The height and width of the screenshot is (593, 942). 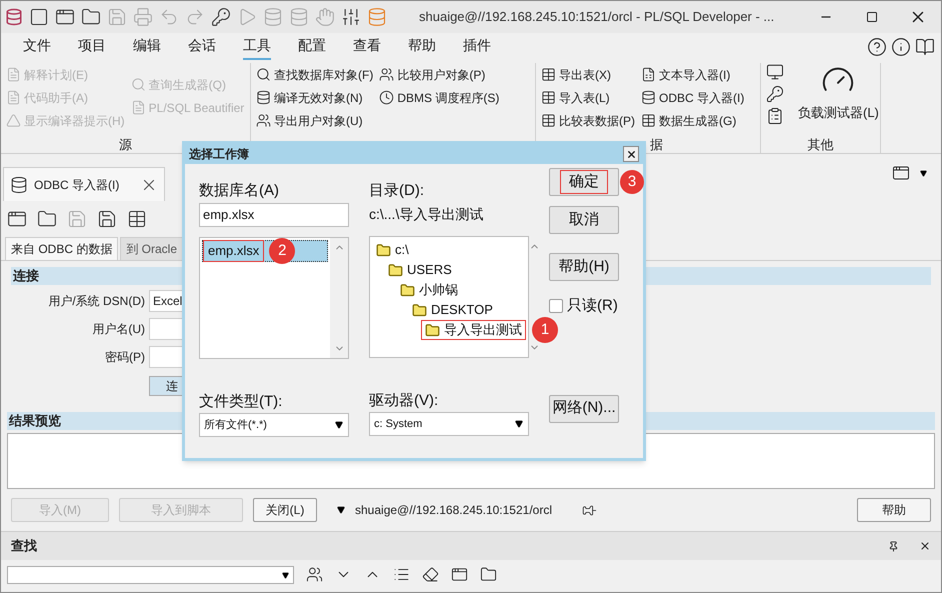 I want to click on file-list: emp.xlsx 2, so click(x=274, y=298).